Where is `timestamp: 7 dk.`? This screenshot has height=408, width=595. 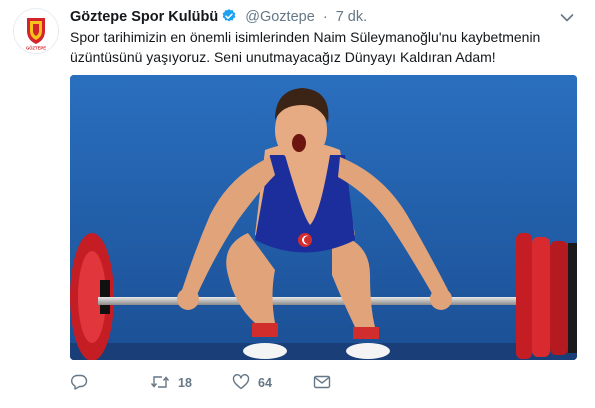 timestamp: 7 dk. is located at coordinates (351, 17).